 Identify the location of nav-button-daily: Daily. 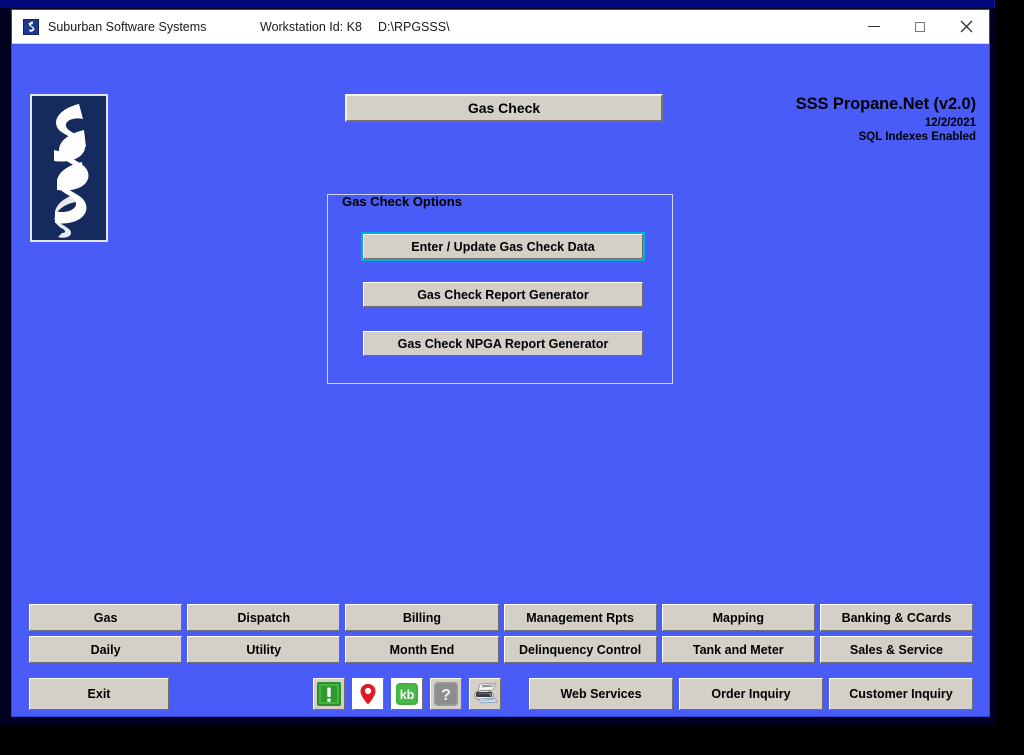
(106, 649).